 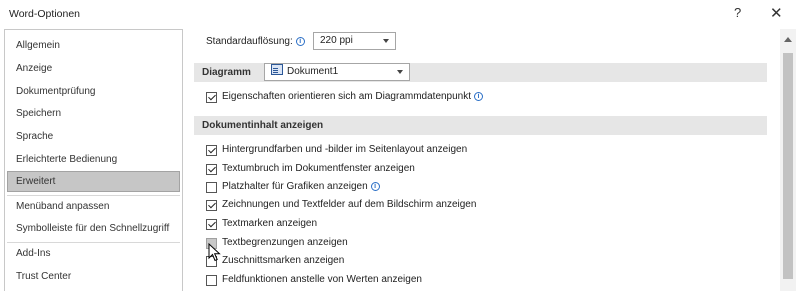 What do you see at coordinates (93, 228) in the screenshot?
I see `sidebar-item-schnellzugriff: Symbolleiste für den Schnellzugriff` at bounding box center [93, 228].